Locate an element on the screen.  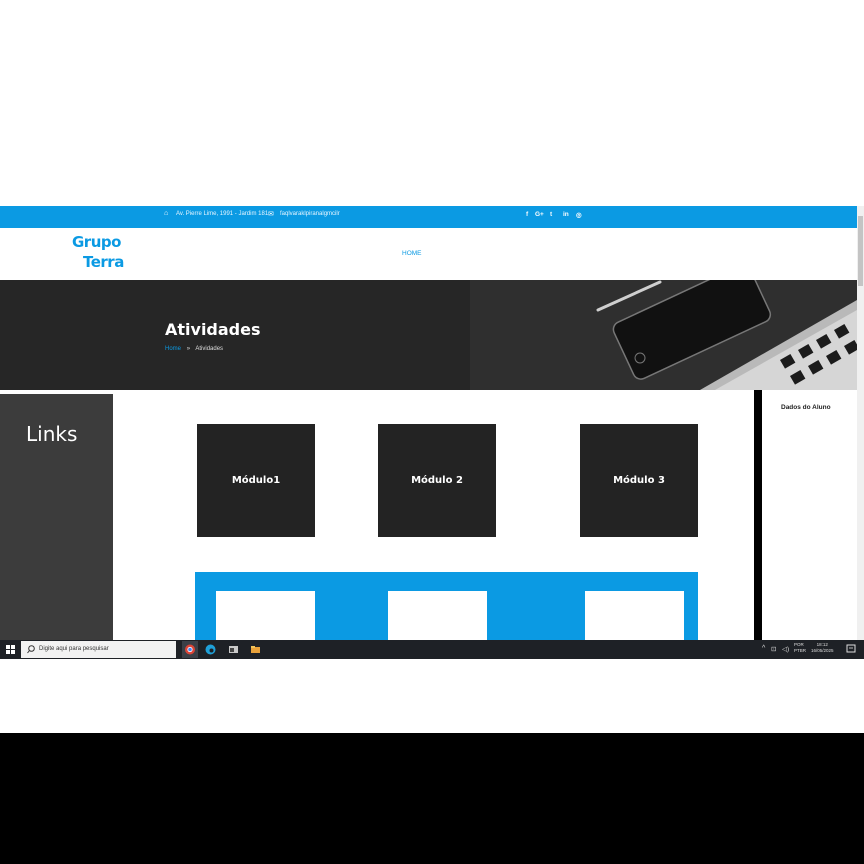
tray-chevron-icon: ^ is located at coordinates (763, 648).